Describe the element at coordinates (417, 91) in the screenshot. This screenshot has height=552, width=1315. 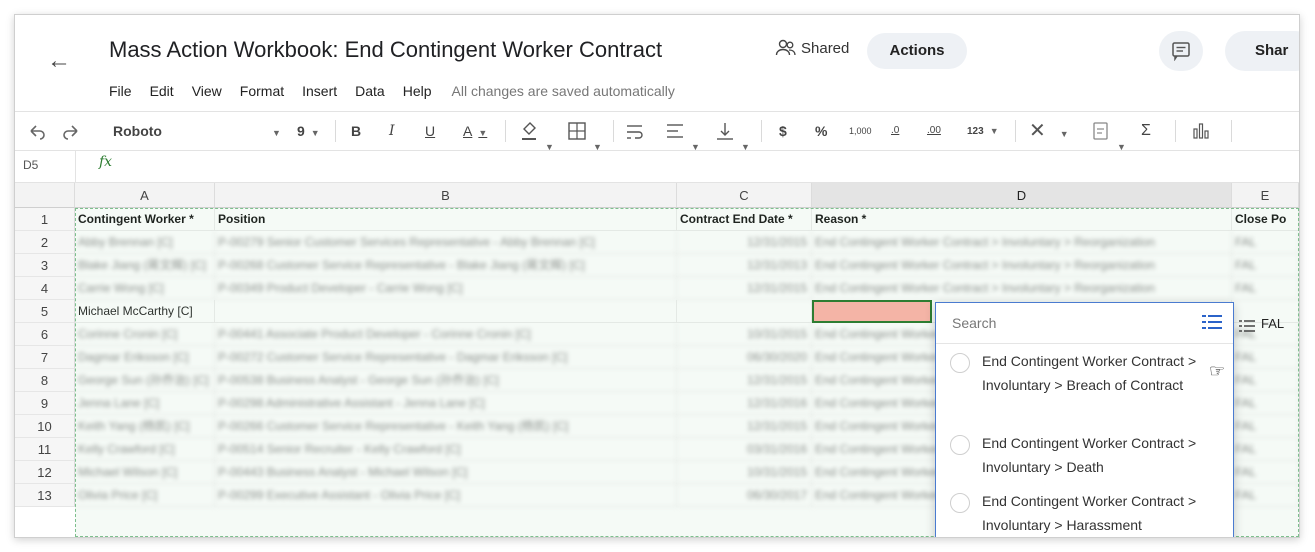
I see `menu-help: Help` at that location.